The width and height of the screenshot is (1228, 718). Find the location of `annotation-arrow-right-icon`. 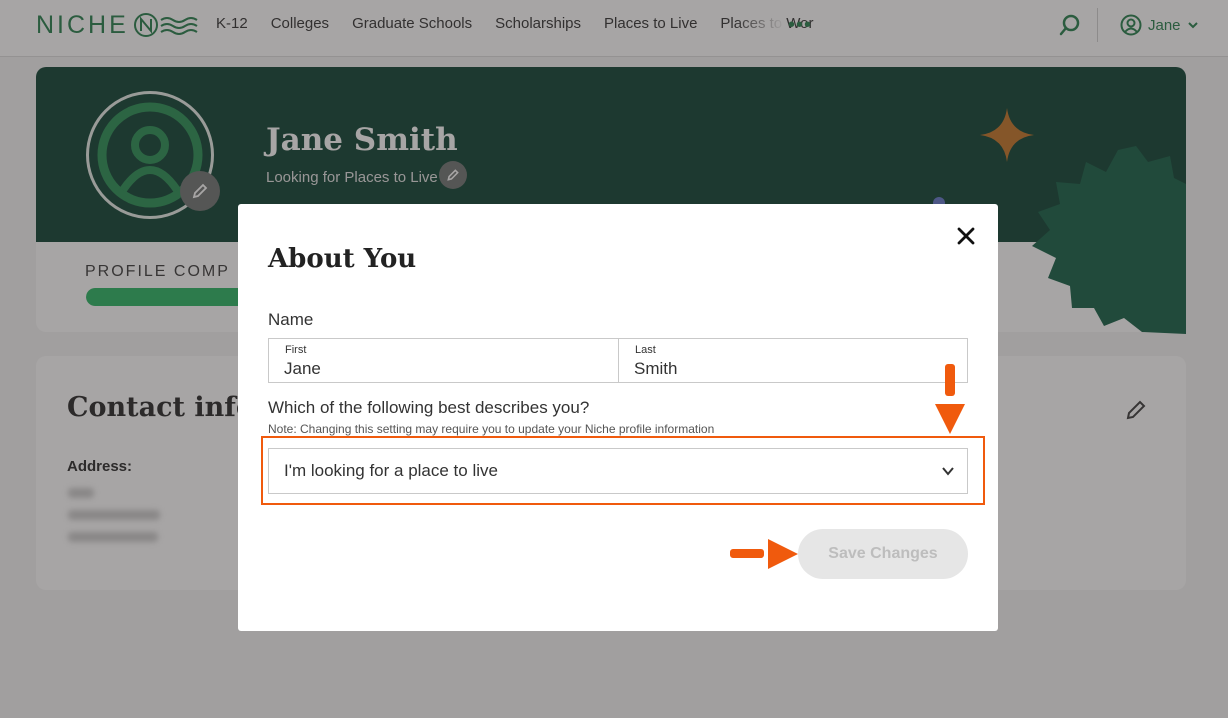

annotation-arrow-right-icon is located at coordinates (764, 554).